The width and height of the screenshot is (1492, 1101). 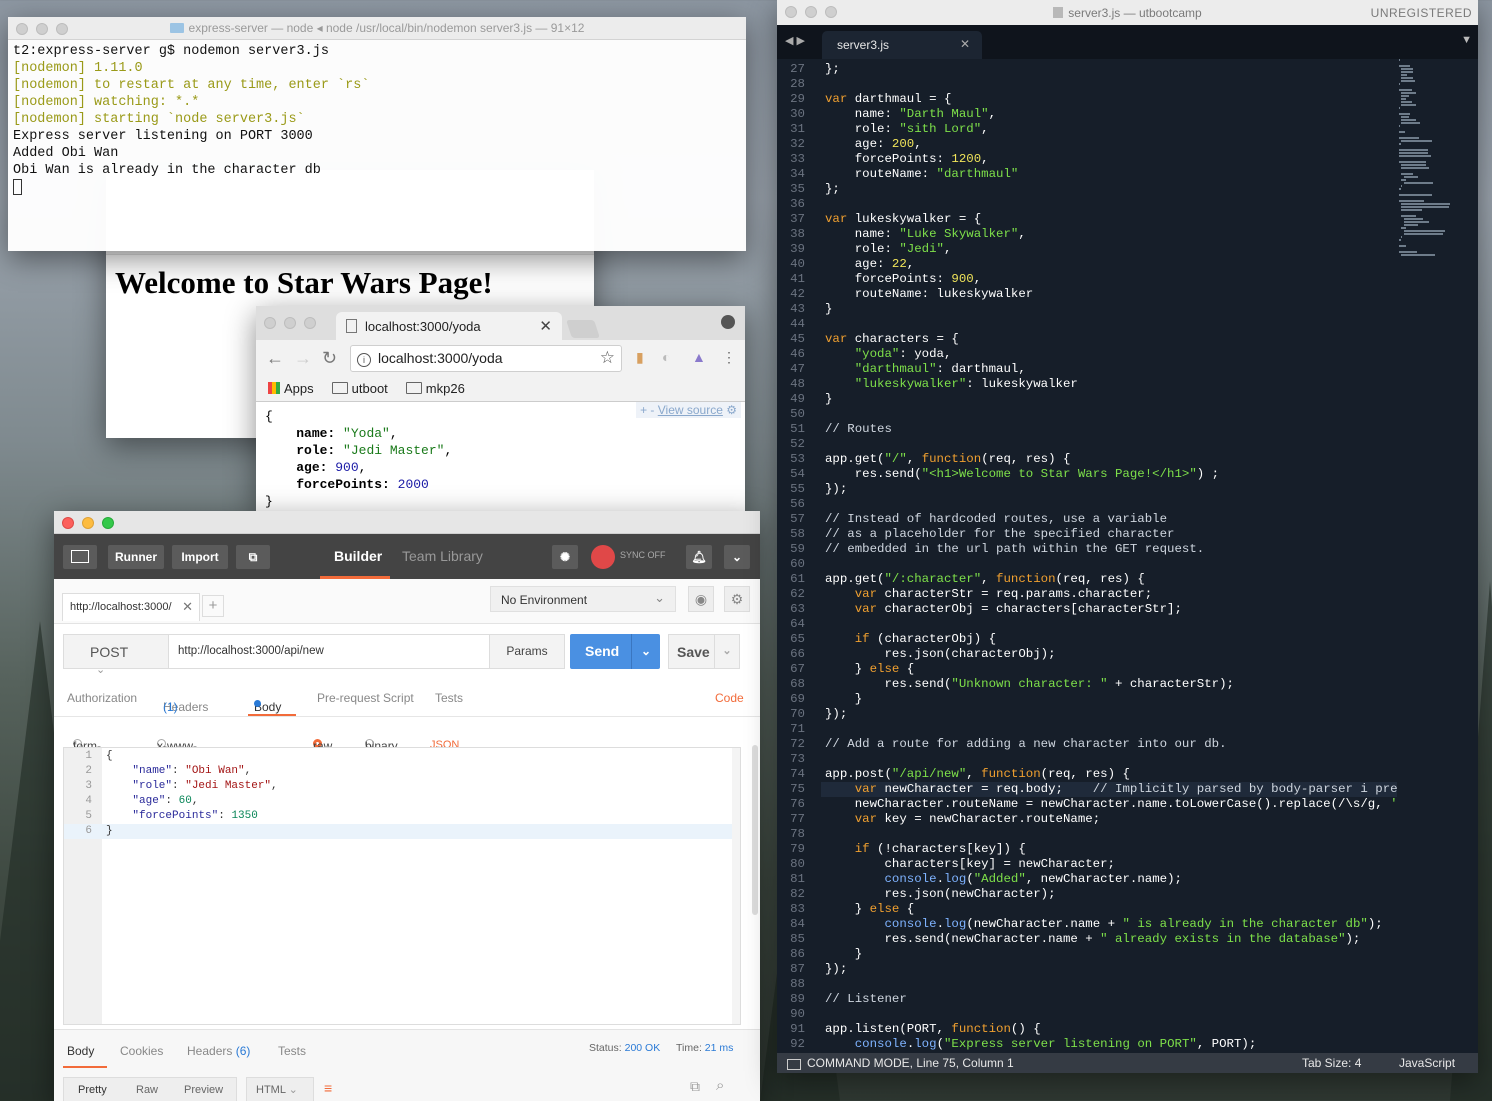 I want to click on address-bar: i localhost:3000/yoda ☆, so click(x=486, y=358).